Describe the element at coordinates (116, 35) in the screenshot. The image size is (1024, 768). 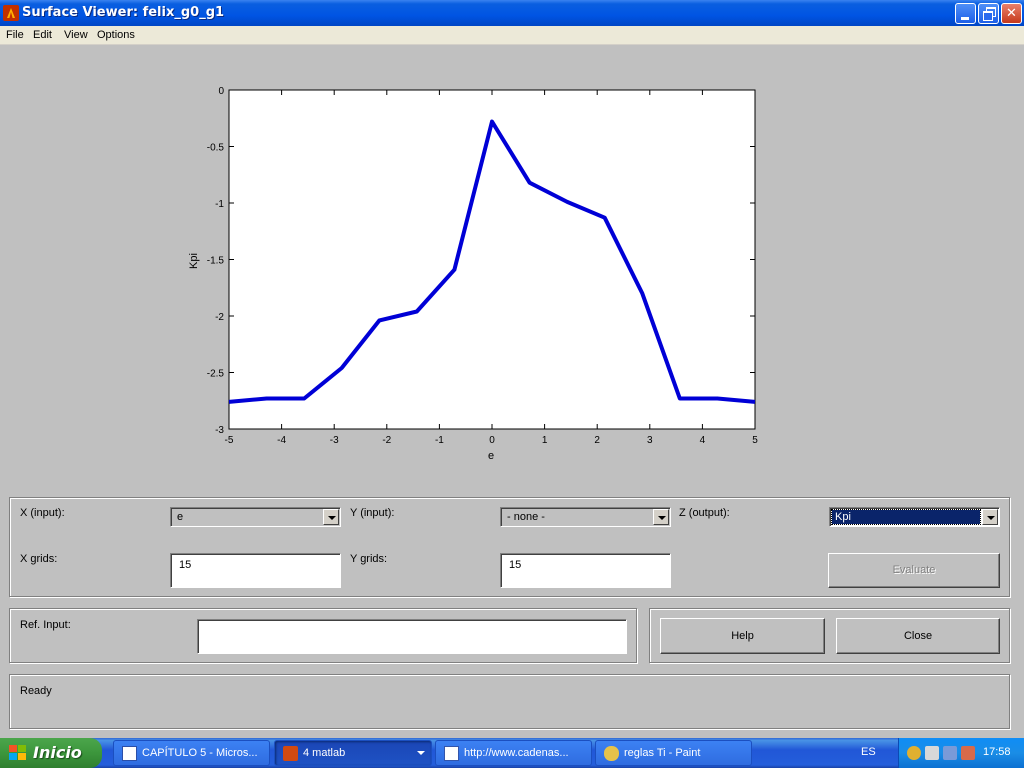
I see `menu-options: Options` at that location.